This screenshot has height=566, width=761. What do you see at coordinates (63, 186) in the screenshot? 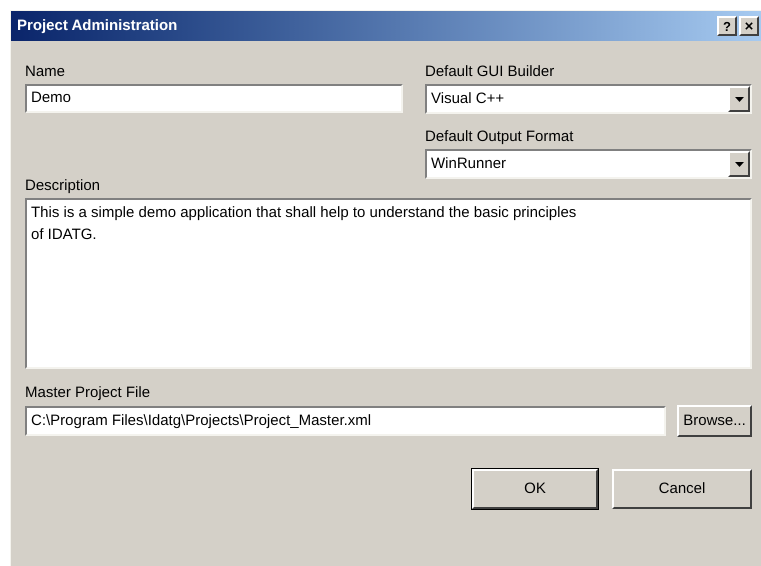
I see `field-label: Description` at bounding box center [63, 186].